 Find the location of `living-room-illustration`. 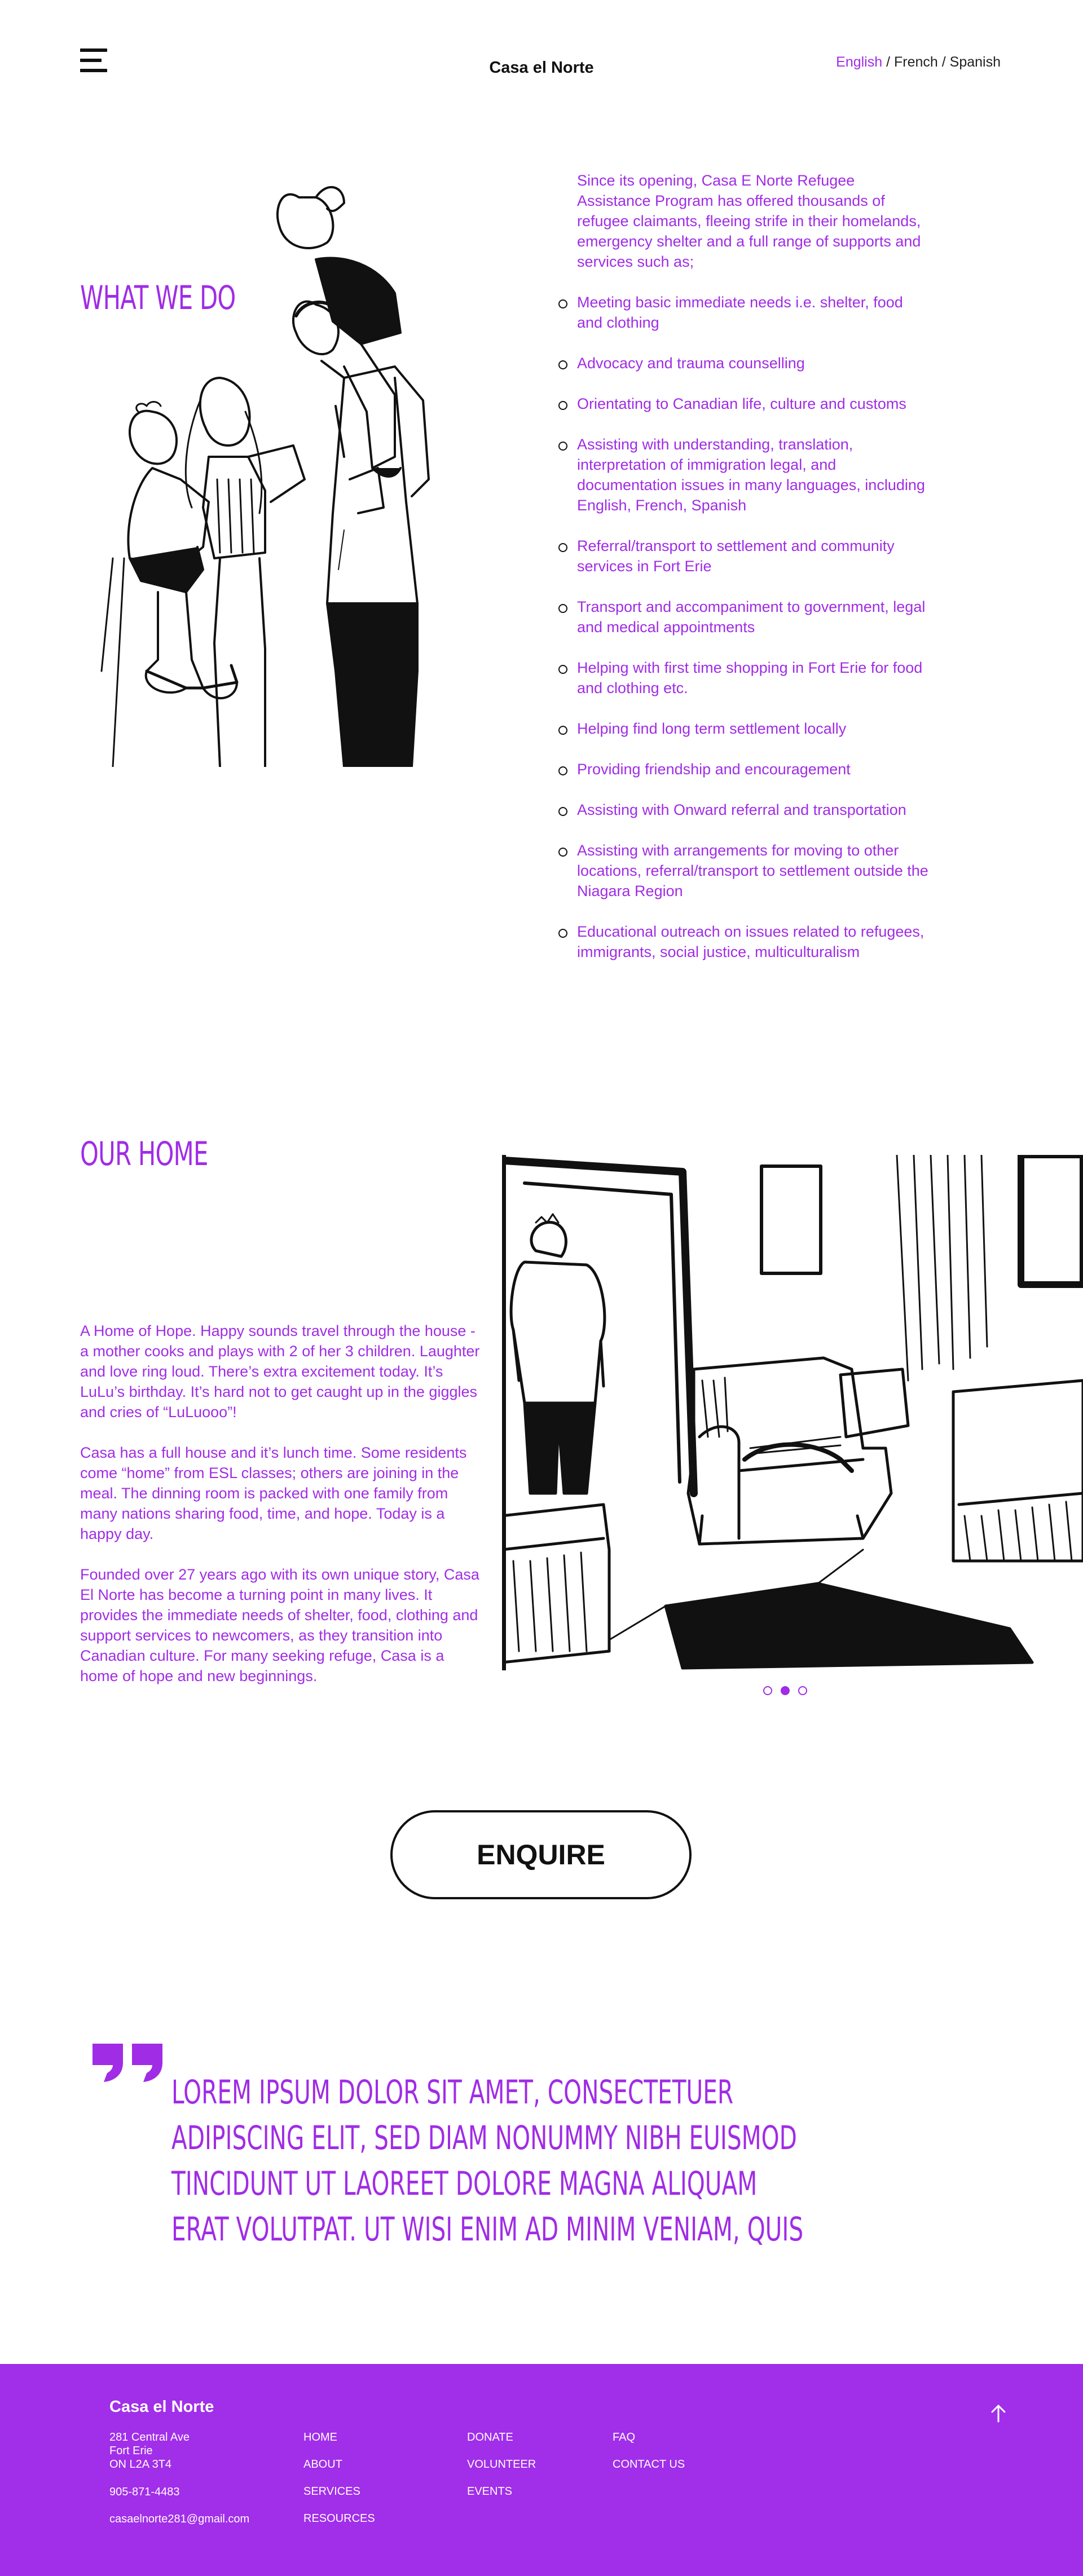

living-room-illustration is located at coordinates (792, 1412).